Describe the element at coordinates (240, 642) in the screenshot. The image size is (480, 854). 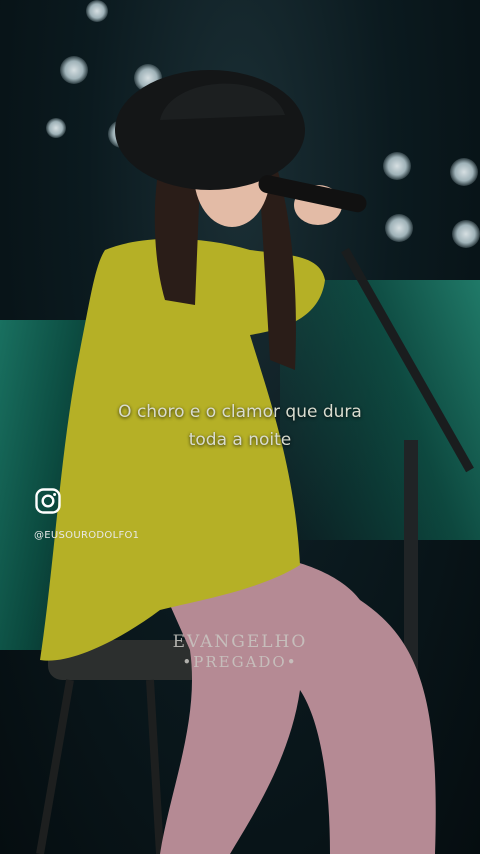
I see `watermark-line-1: EVANGELHO` at that location.